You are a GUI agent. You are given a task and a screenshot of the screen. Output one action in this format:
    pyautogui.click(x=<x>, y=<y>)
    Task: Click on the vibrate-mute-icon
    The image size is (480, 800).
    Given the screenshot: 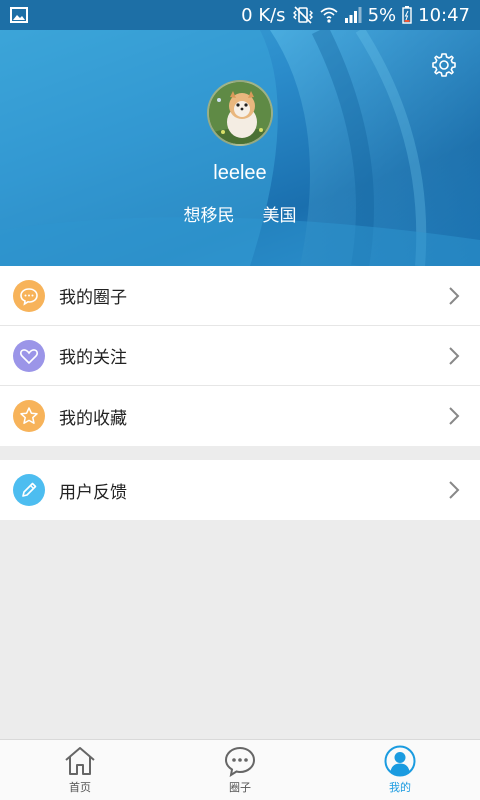 What is the action you would take?
    pyautogui.click(x=303, y=15)
    